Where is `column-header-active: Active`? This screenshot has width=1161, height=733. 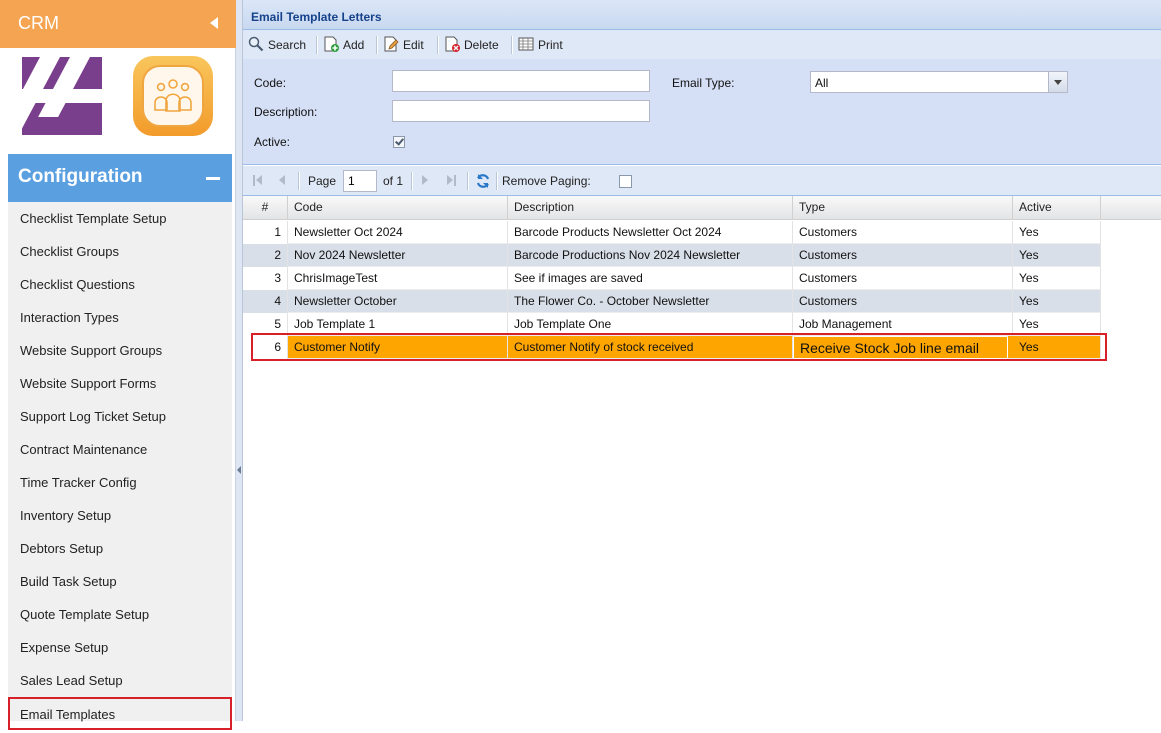
column-header-active: Active is located at coordinates (1057, 207).